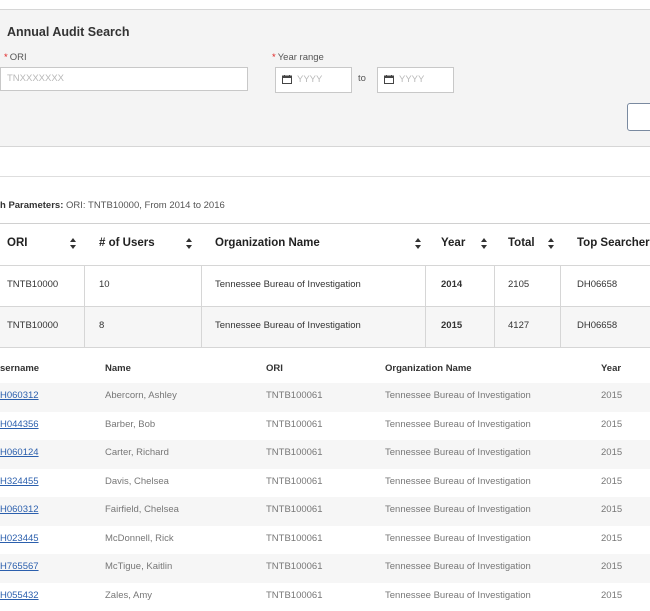  What do you see at coordinates (31, 205) in the screenshot?
I see `parameters-label: h Parameters:` at bounding box center [31, 205].